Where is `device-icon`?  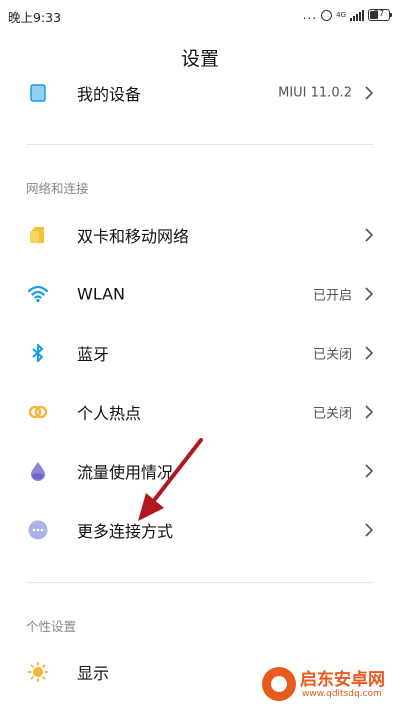 device-icon is located at coordinates (38, 93).